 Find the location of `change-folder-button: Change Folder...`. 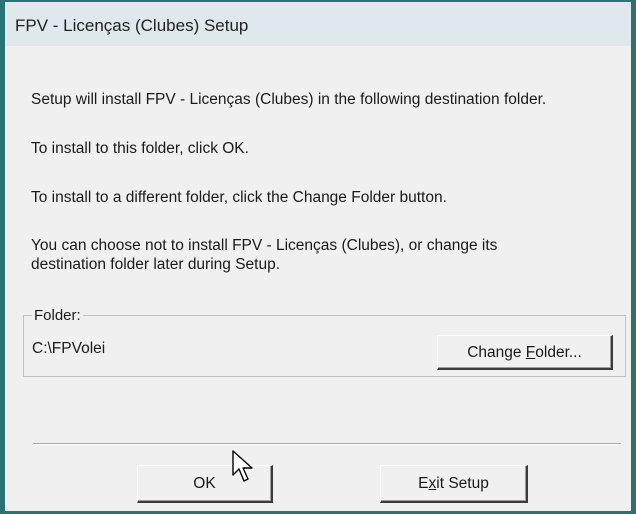

change-folder-button: Change Folder... is located at coordinates (525, 352).